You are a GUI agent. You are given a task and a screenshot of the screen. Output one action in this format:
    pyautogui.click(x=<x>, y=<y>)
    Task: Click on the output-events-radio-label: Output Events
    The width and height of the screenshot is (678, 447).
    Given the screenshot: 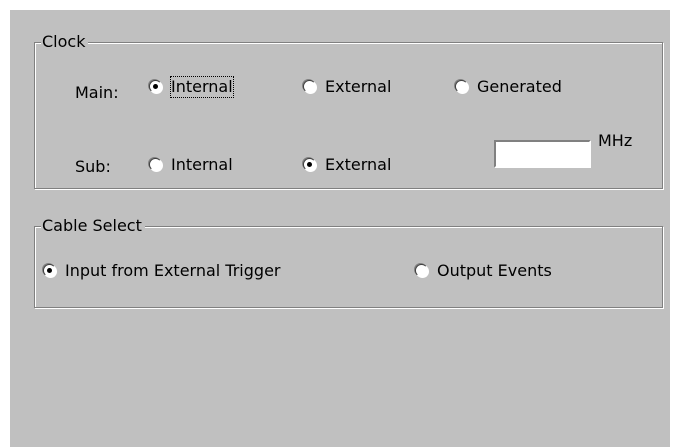 What is the action you would take?
    pyautogui.click(x=494, y=270)
    